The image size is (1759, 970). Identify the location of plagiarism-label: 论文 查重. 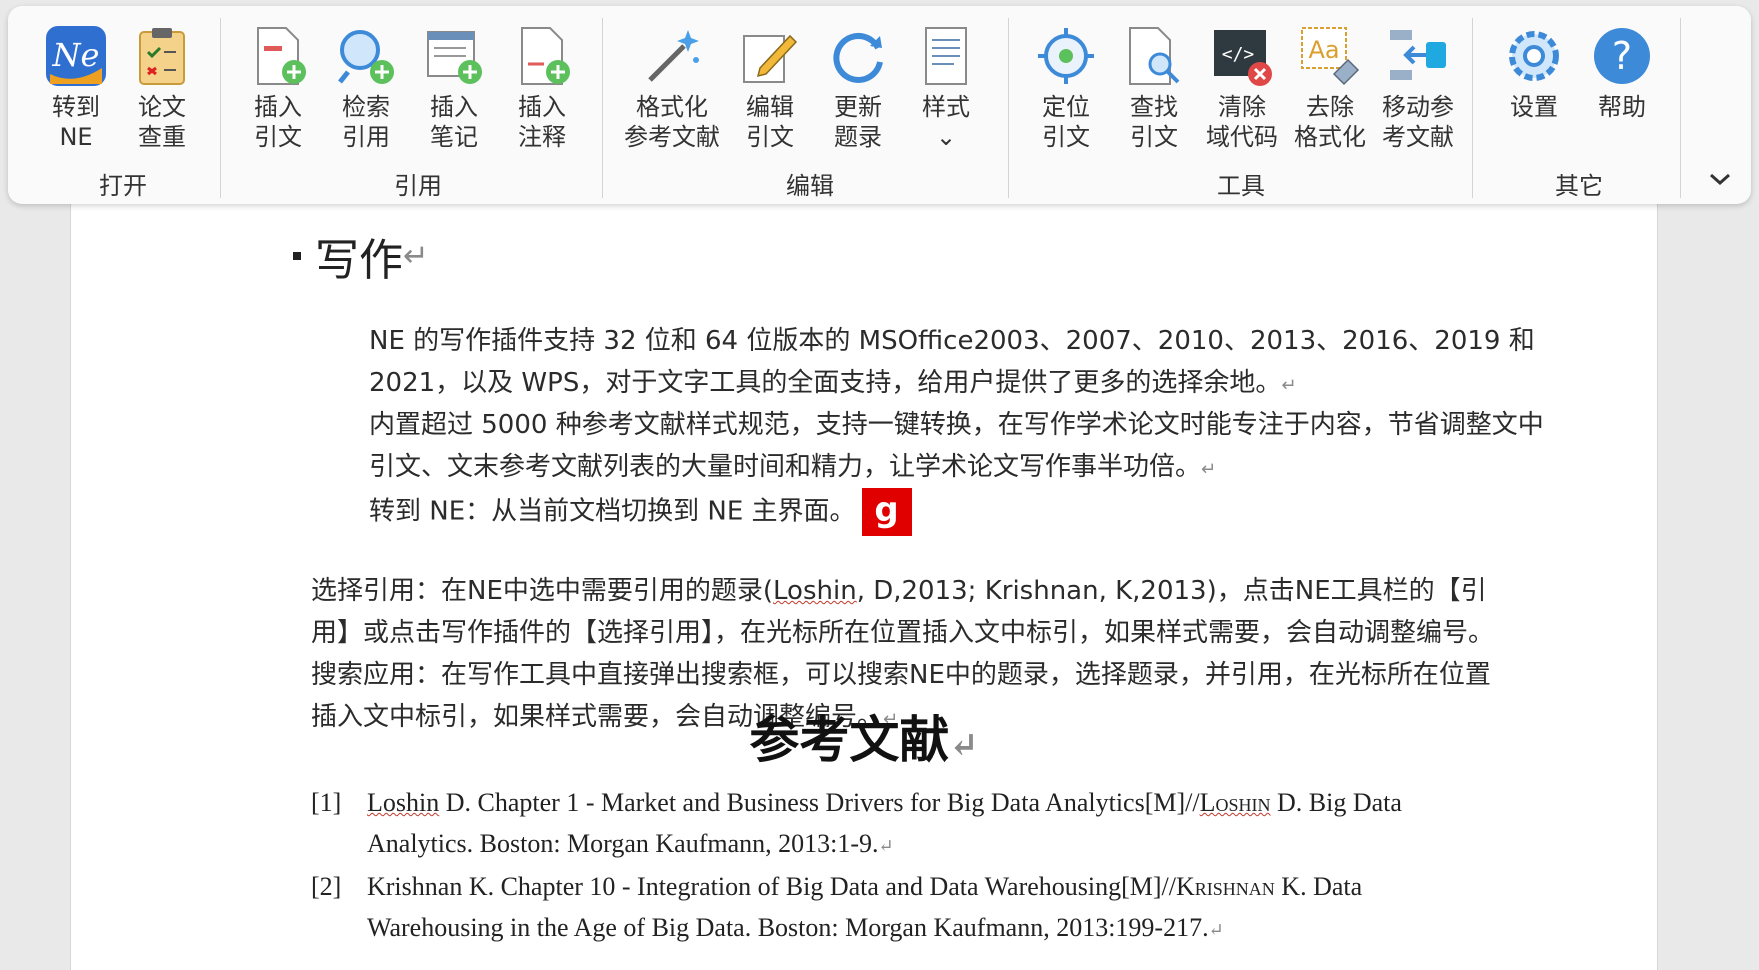
(162, 122).